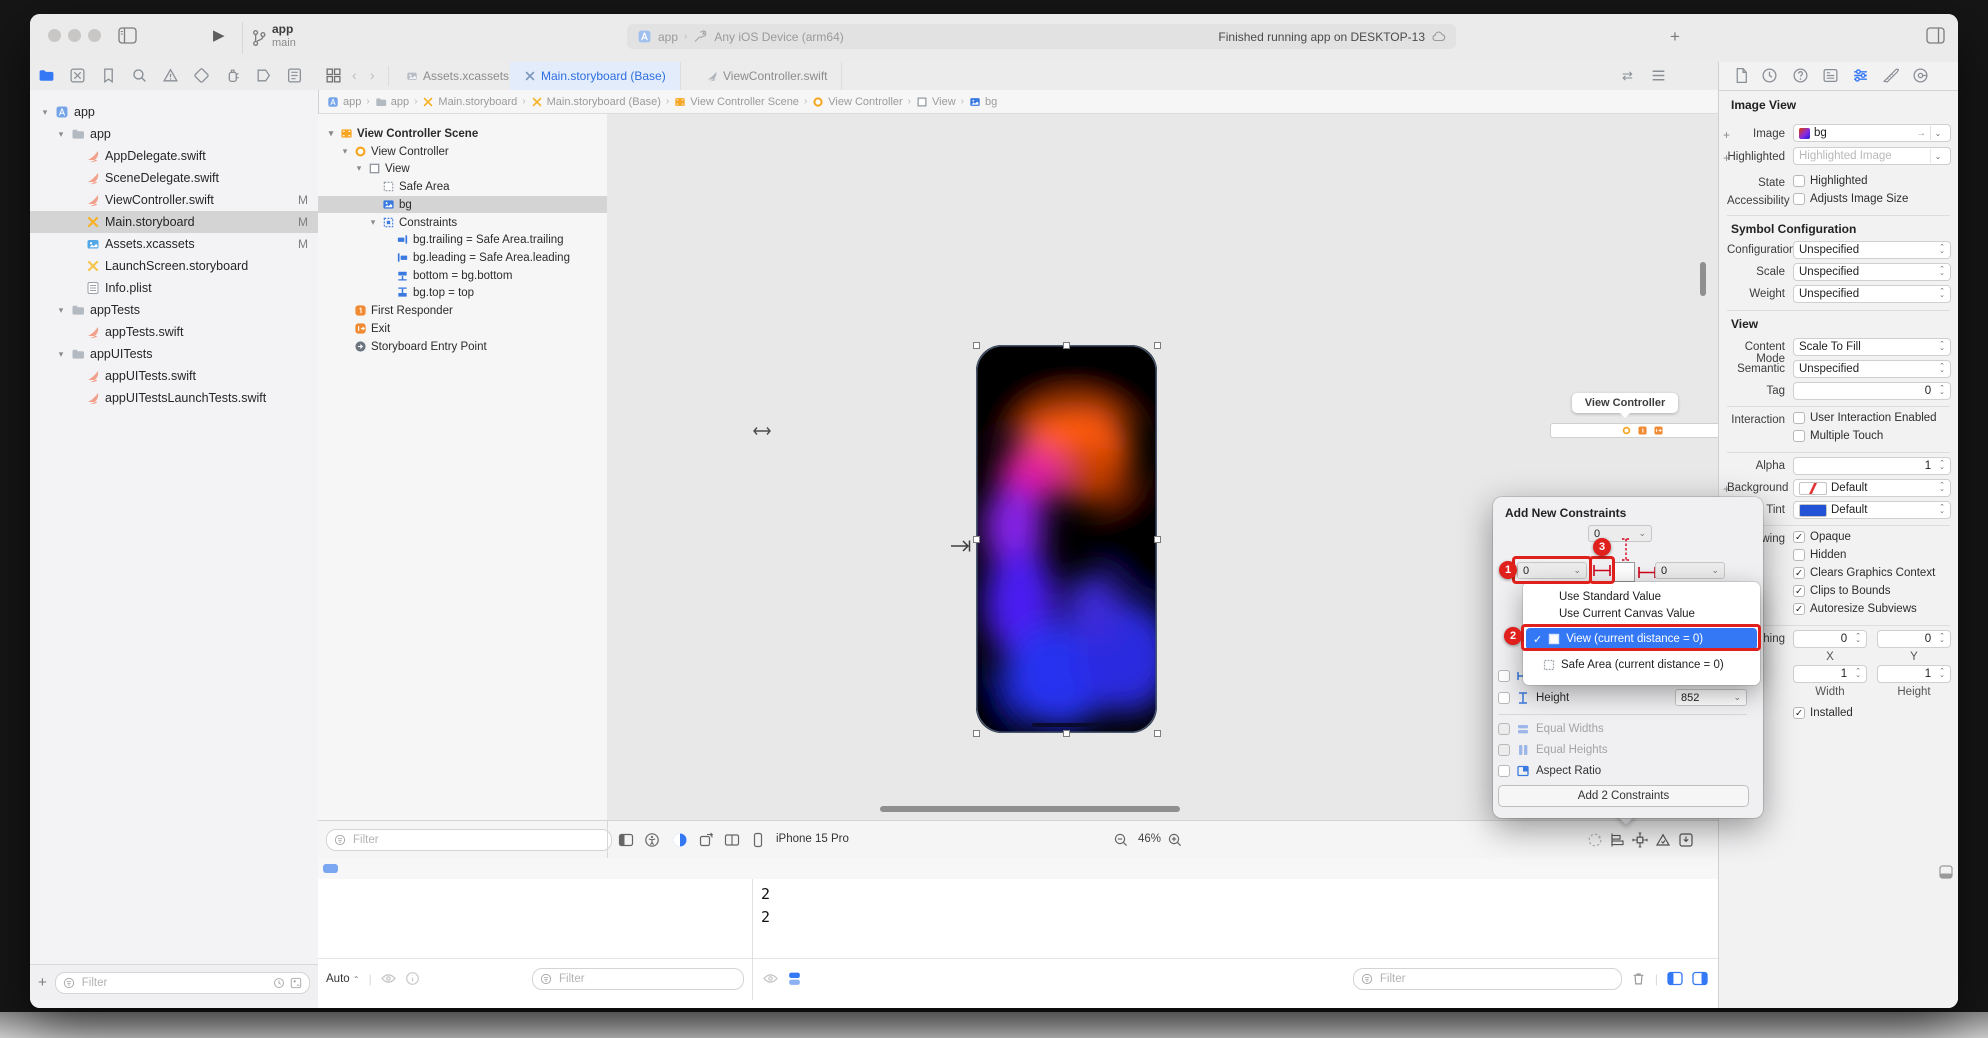  What do you see at coordinates (282, 29) in the screenshot?
I see `project-name: app` at bounding box center [282, 29].